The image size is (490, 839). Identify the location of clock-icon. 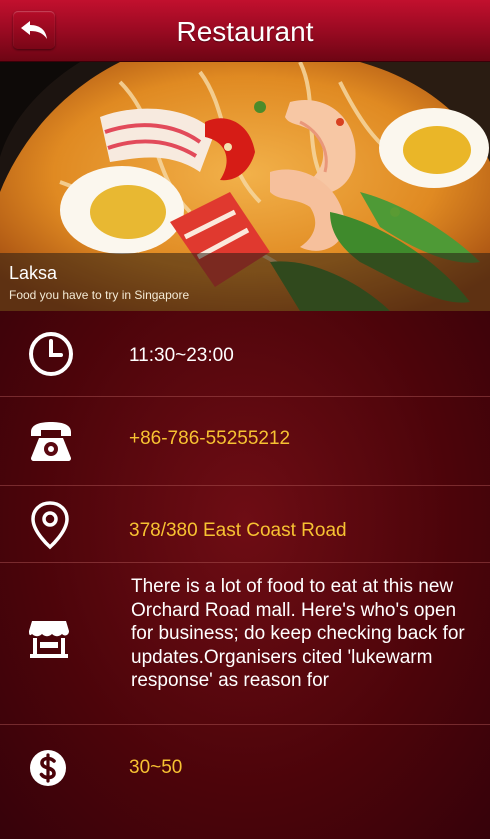
(51, 354).